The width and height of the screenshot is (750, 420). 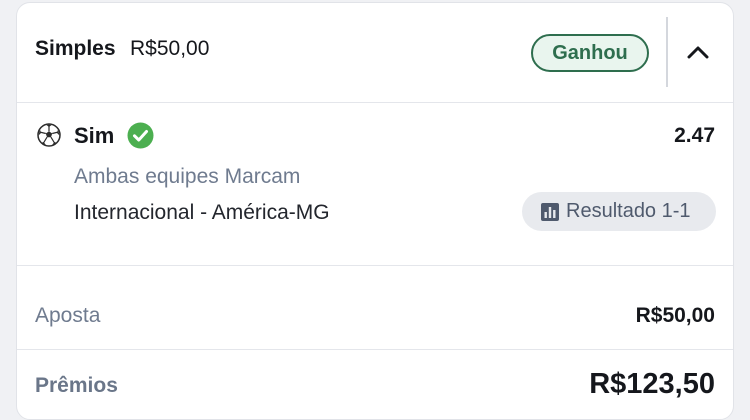 What do you see at coordinates (68, 315) in the screenshot?
I see `stake-label: Aposta` at bounding box center [68, 315].